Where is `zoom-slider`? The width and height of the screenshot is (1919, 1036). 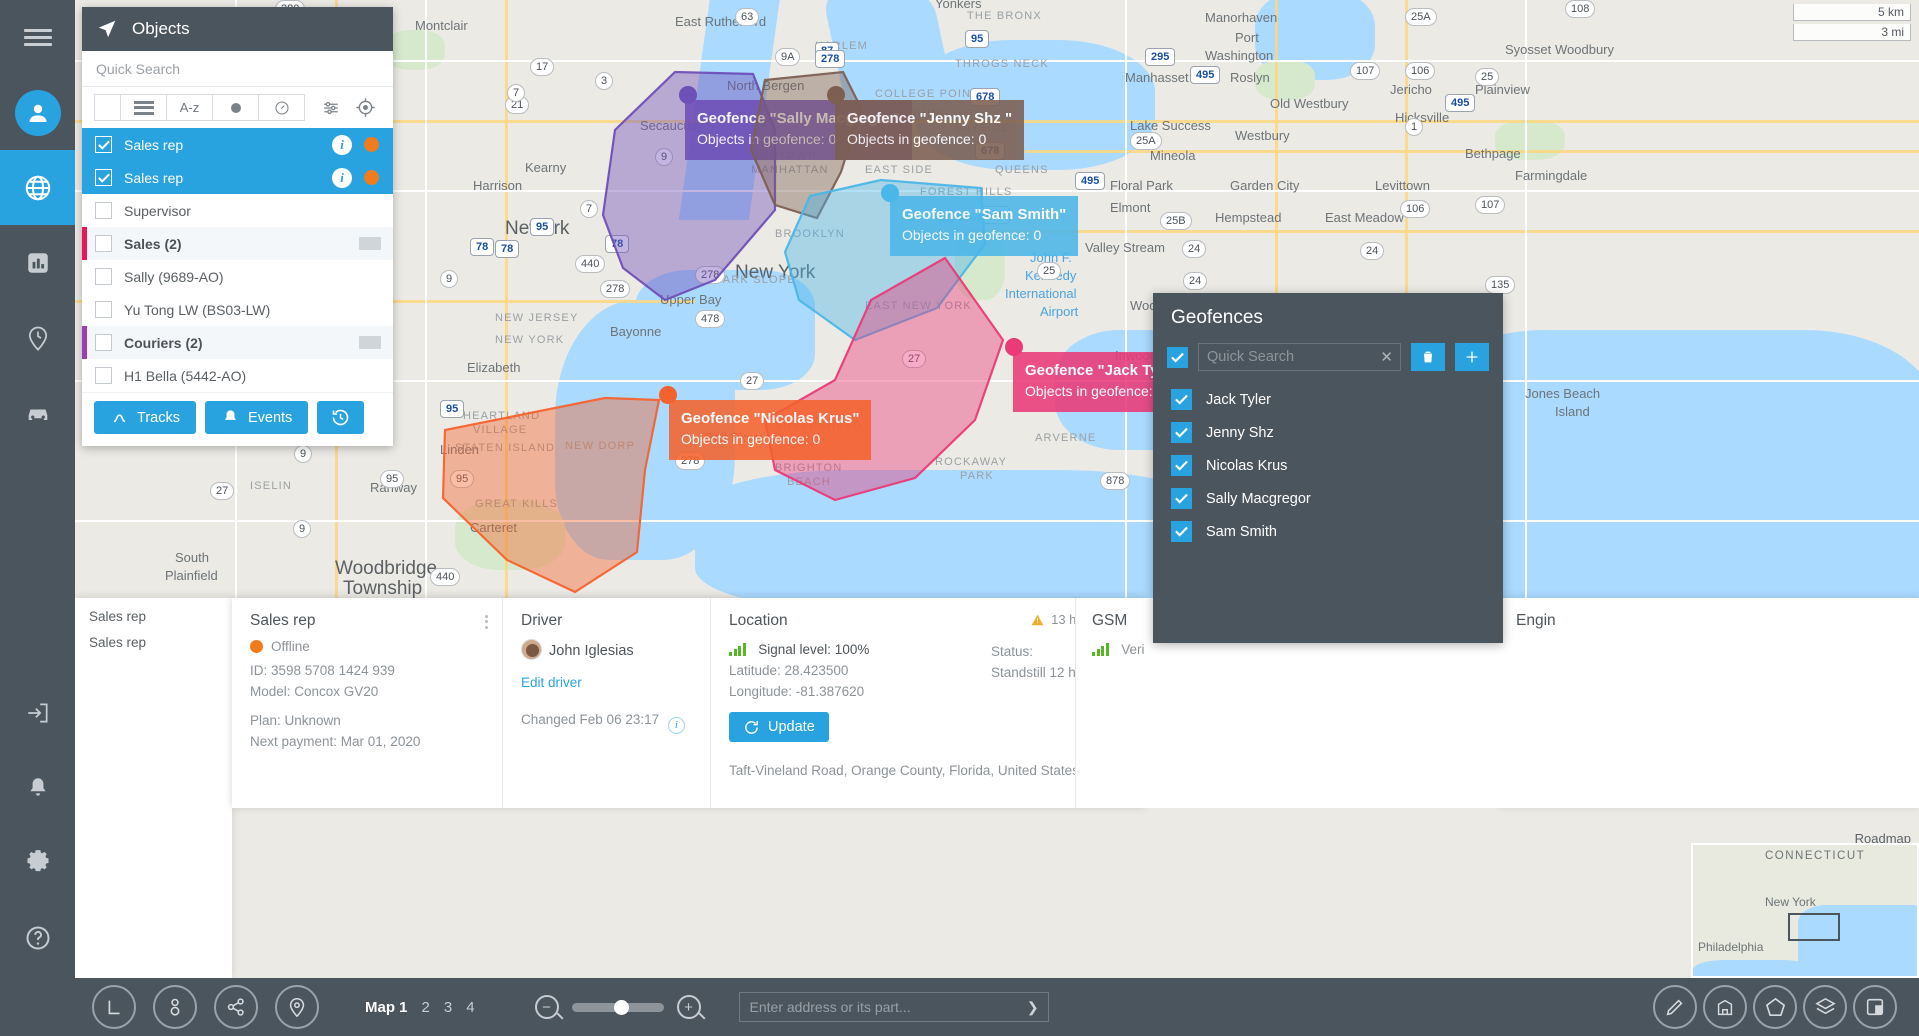 zoom-slider is located at coordinates (617, 1007).